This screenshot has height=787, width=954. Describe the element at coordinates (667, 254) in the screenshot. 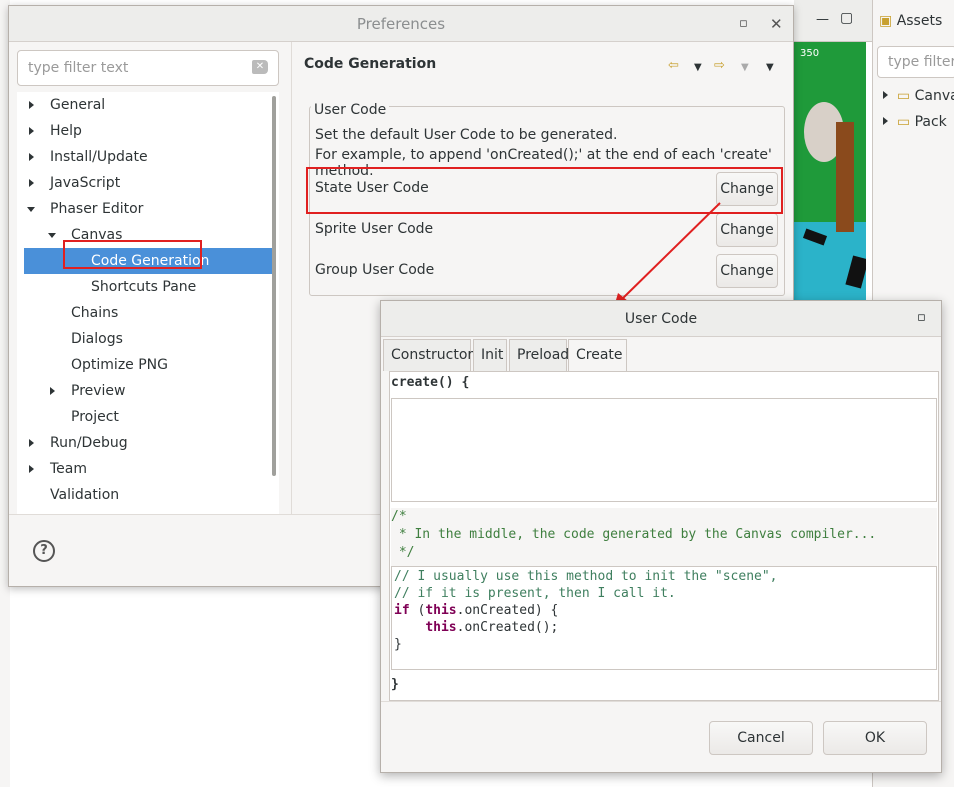

I see `annotation-arrow-icon` at that location.